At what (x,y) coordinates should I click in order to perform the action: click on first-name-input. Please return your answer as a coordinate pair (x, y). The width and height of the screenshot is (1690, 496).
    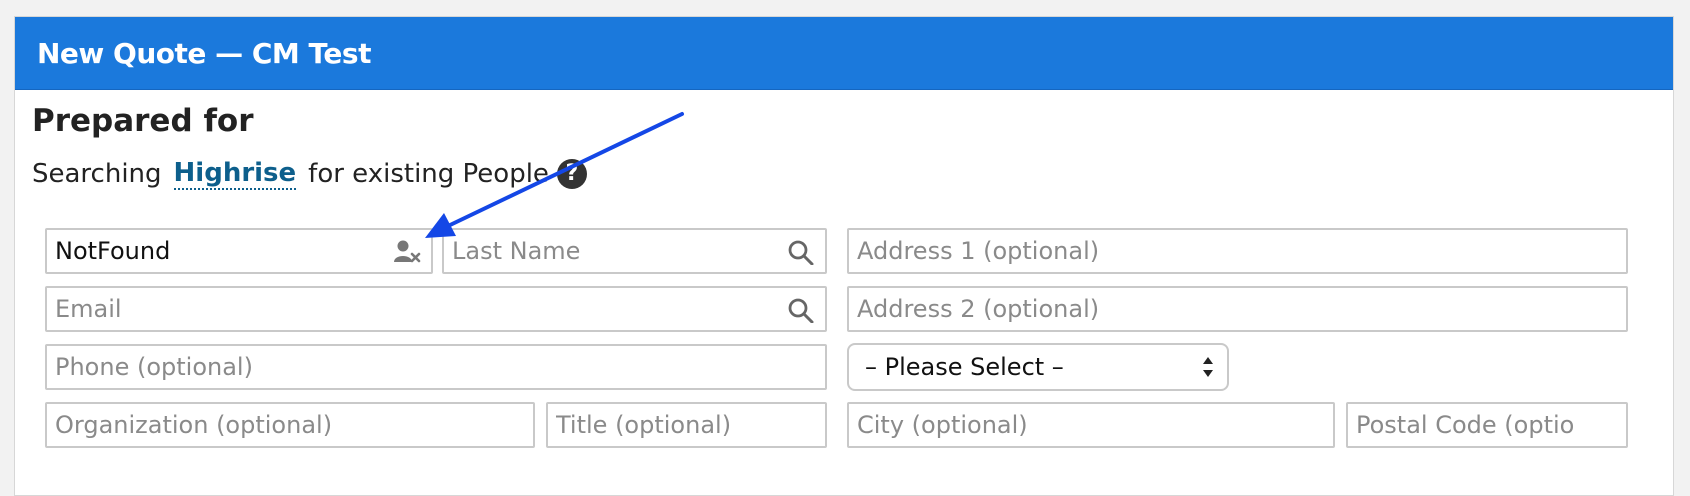
    Looking at the image, I should click on (239, 251).